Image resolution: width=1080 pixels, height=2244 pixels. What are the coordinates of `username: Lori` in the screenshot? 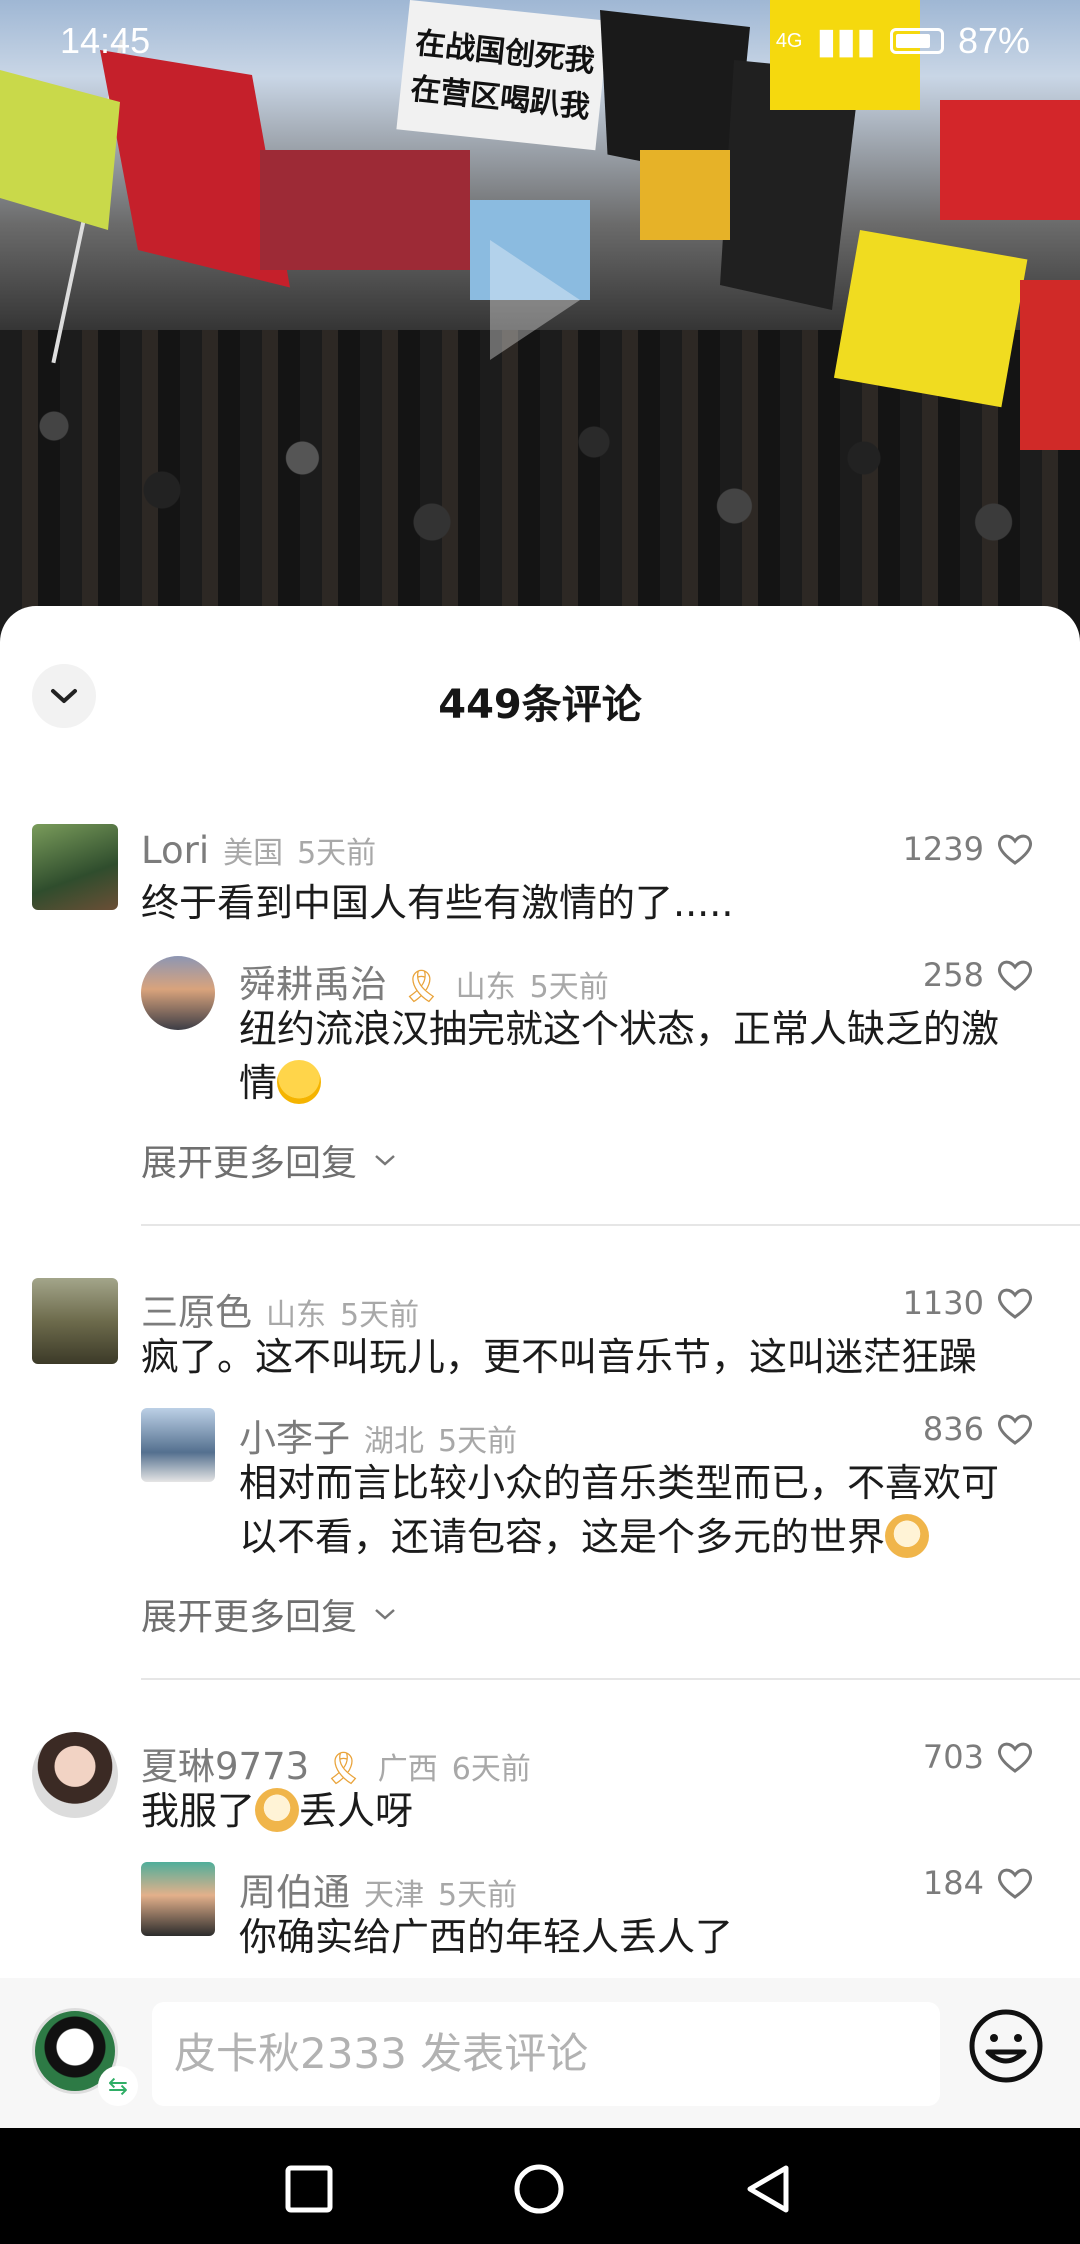 It's located at (175, 850).